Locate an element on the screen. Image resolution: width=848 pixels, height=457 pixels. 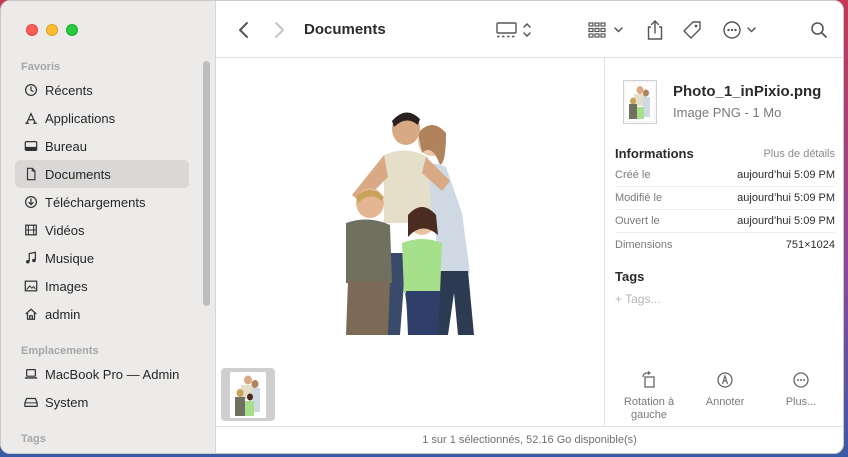
file-kind: Image PNG - 1 Mo is located at coordinates (727, 112).